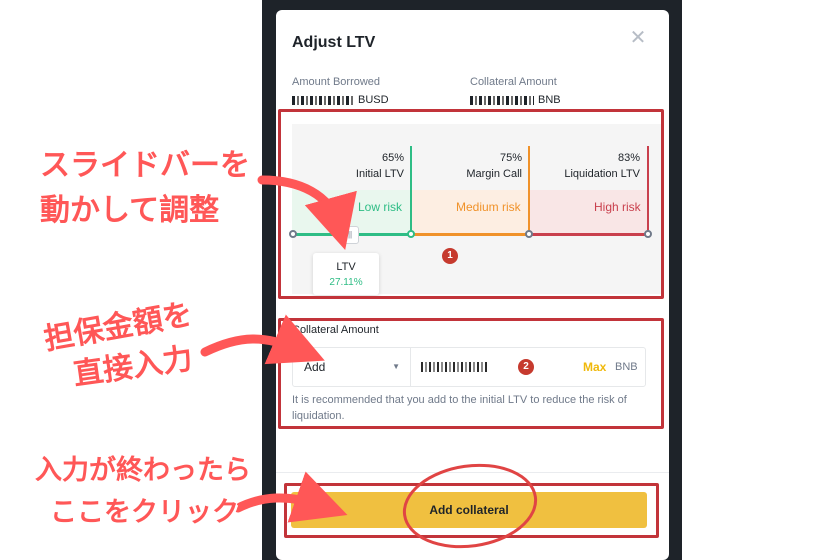  I want to click on arrow-to-input, so click(262, 339).